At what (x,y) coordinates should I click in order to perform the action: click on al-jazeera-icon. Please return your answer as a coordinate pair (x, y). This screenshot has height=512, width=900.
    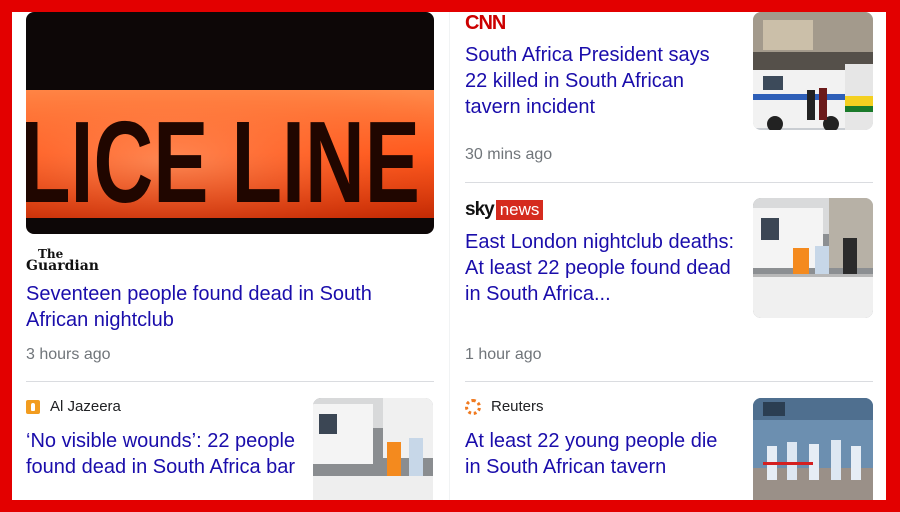
    Looking at the image, I should click on (33, 406).